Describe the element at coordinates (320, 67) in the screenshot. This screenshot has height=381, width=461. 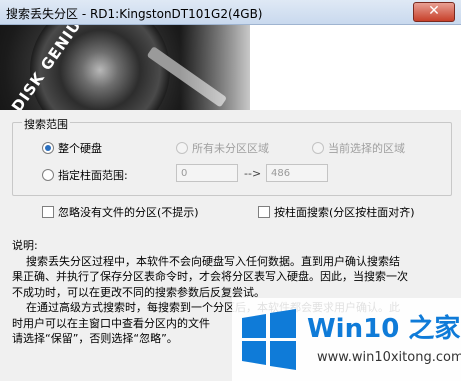
I see `banner-fade` at that location.